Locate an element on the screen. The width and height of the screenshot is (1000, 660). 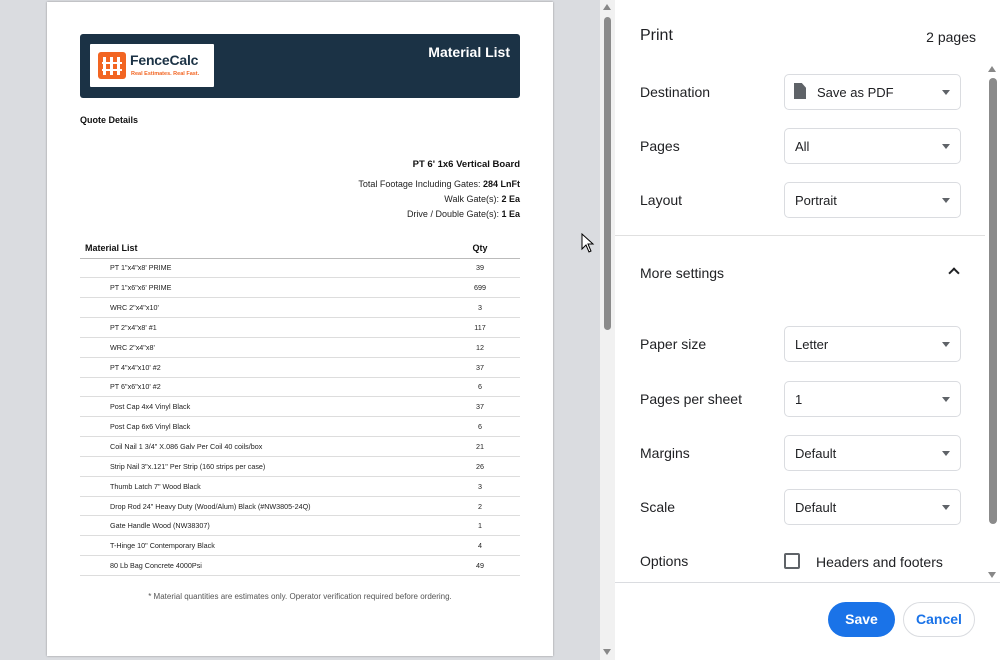
qty-cell: 39 is located at coordinates (480, 268).